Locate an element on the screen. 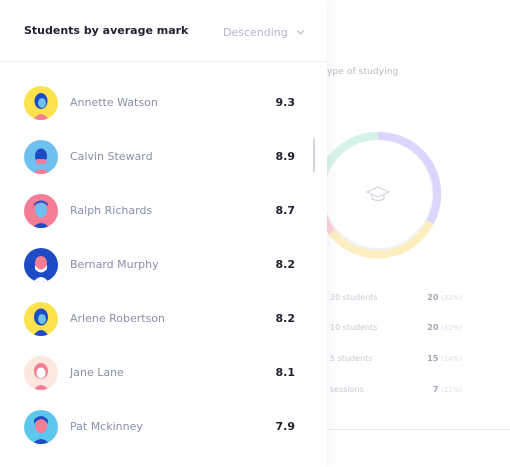 This screenshot has height=467, width=510. student-name: Calvin Steward is located at coordinates (111, 156).